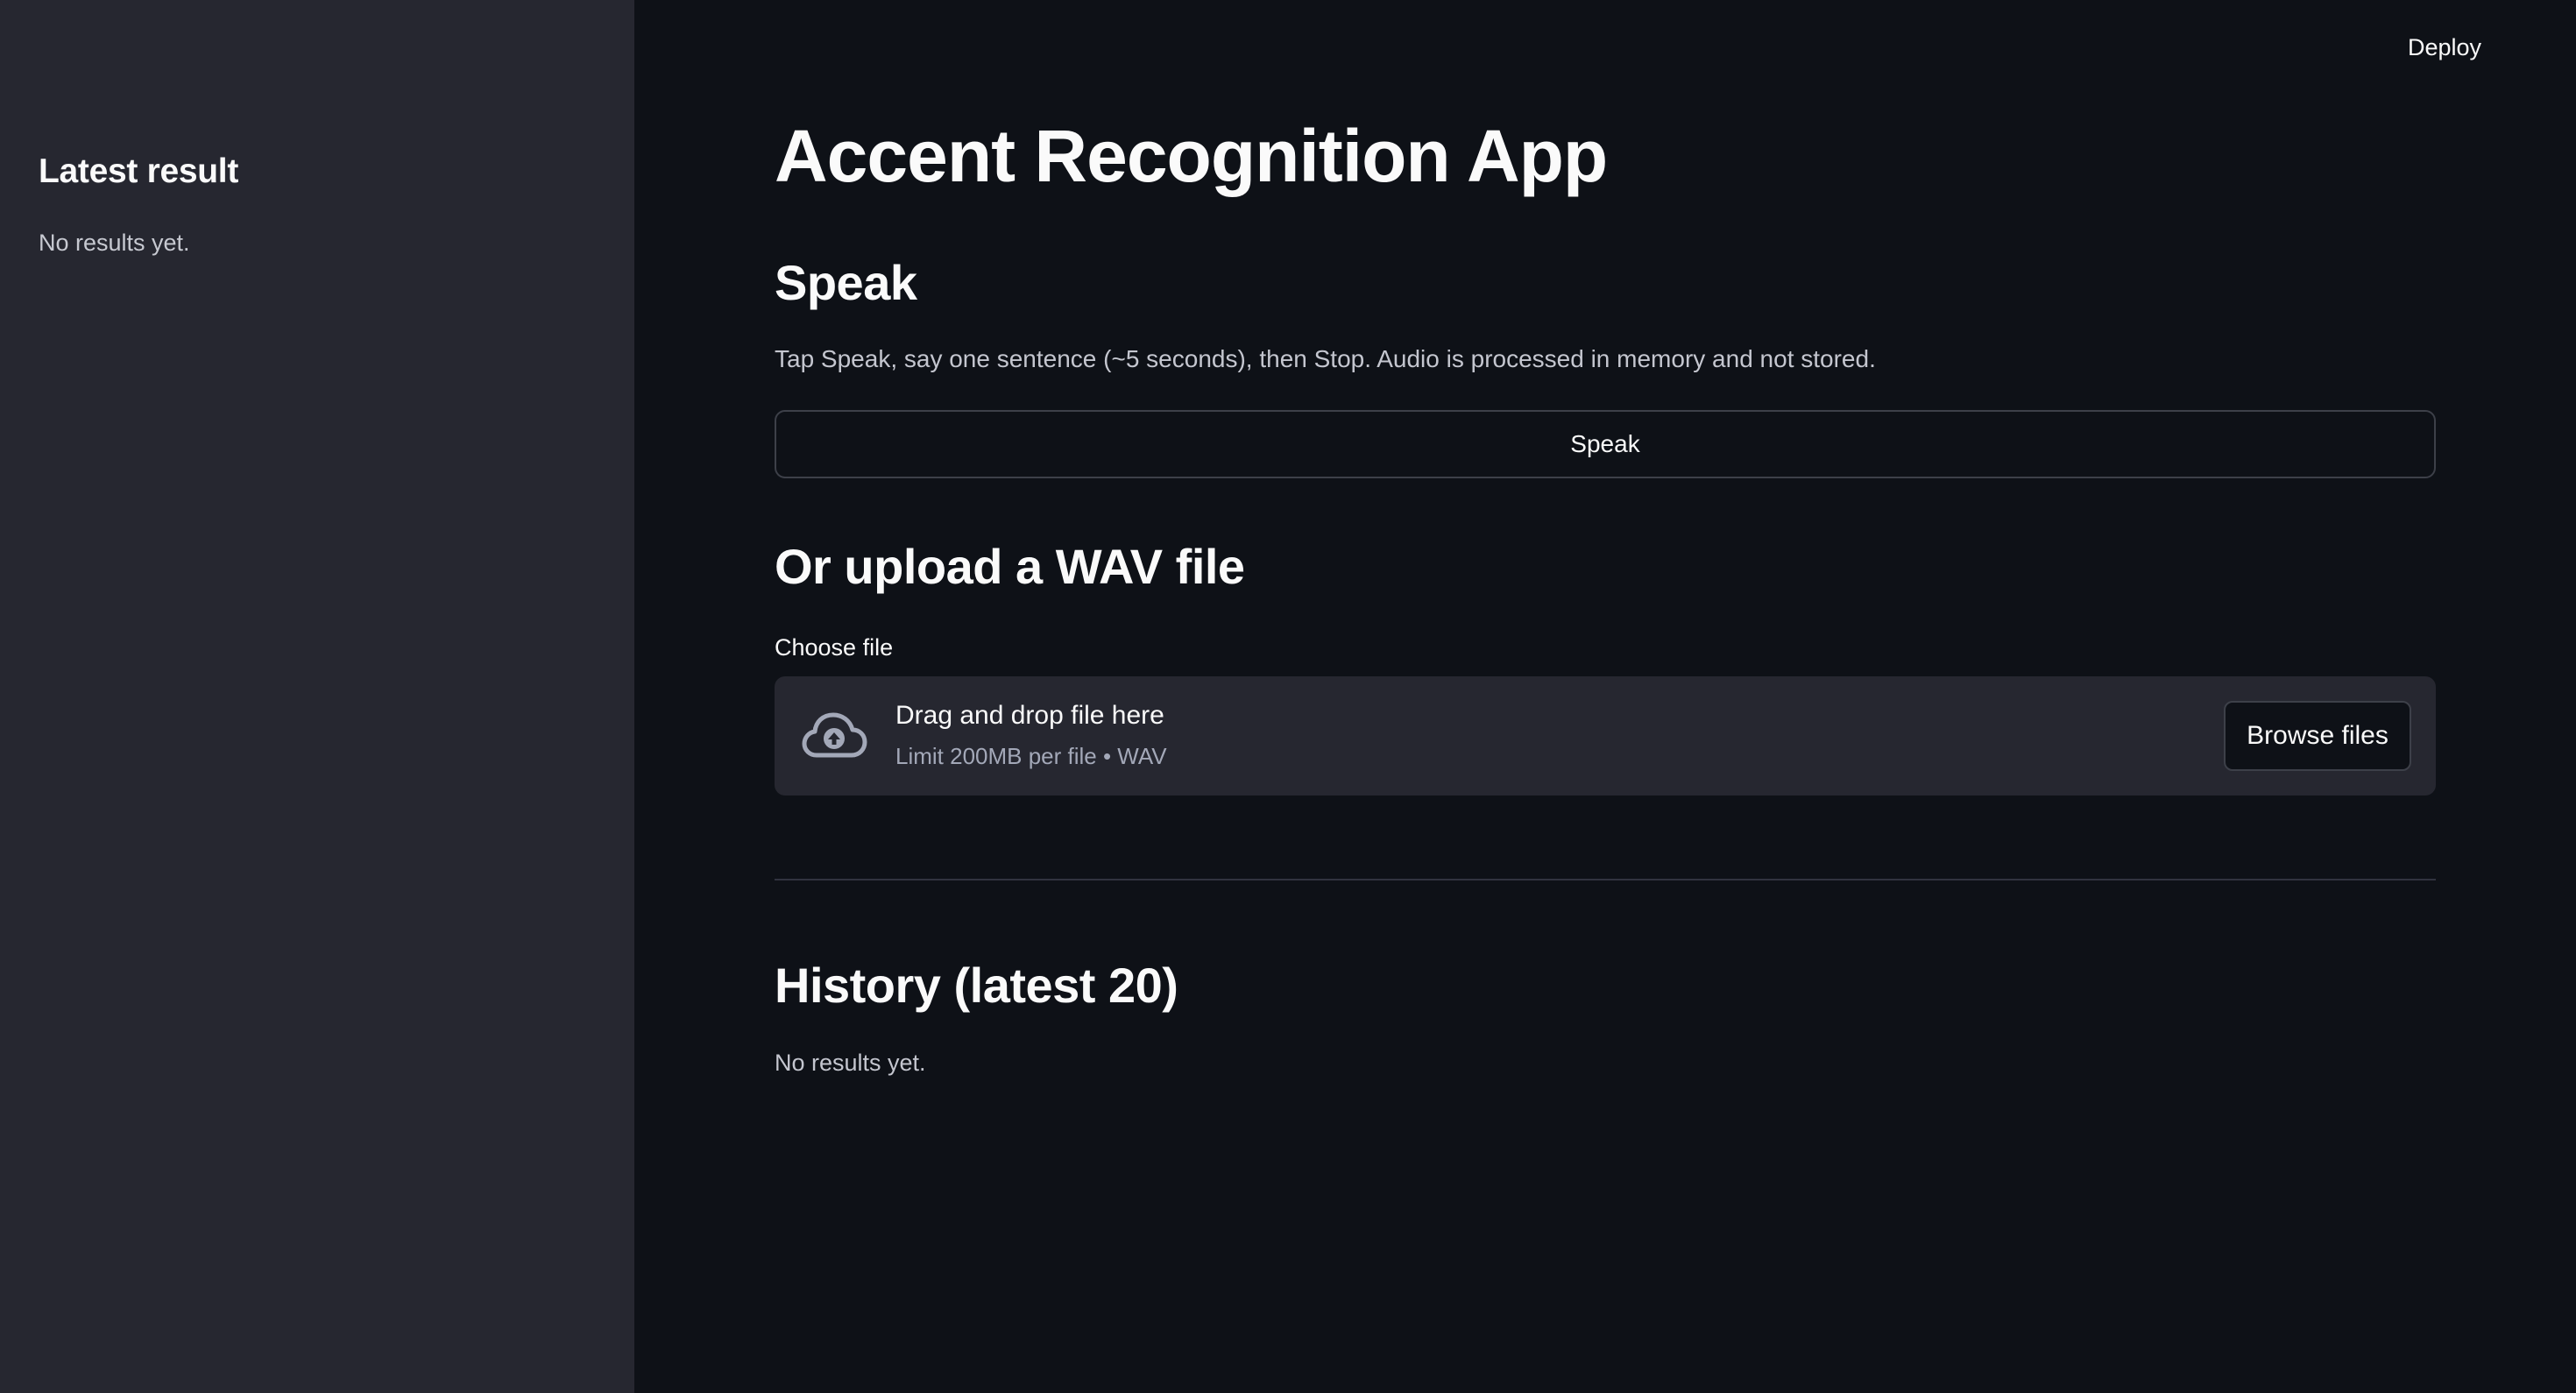 The image size is (2576, 1393). Describe the element at coordinates (2444, 48) in the screenshot. I see `deploy-button: Deploy` at that location.